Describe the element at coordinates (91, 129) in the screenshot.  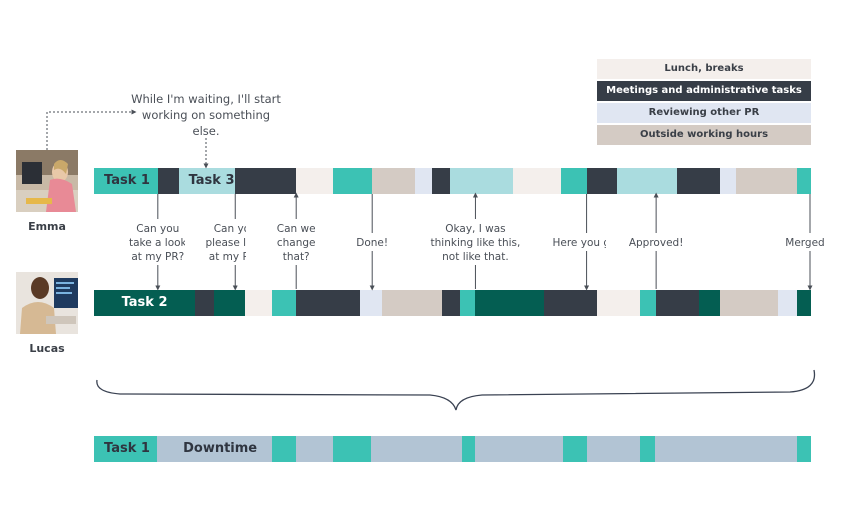
I see `dashed-connector-to-note` at that location.